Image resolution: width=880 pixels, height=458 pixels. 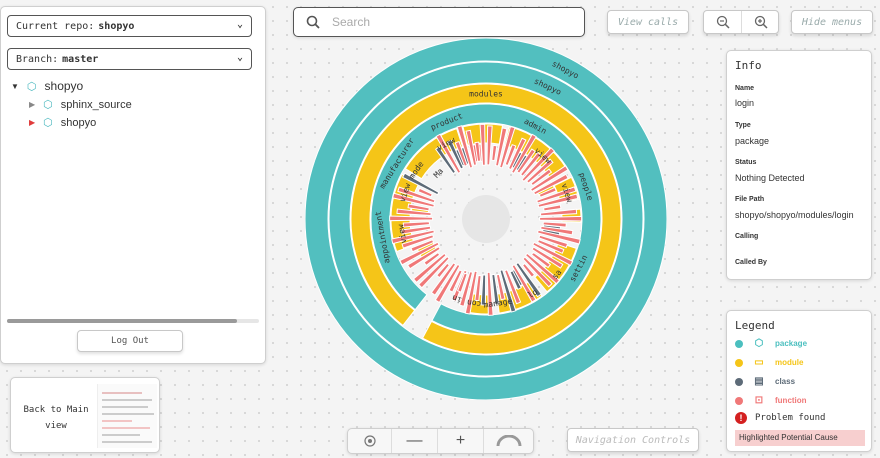 I want to click on document-icon: ▤, so click(x=759, y=381).